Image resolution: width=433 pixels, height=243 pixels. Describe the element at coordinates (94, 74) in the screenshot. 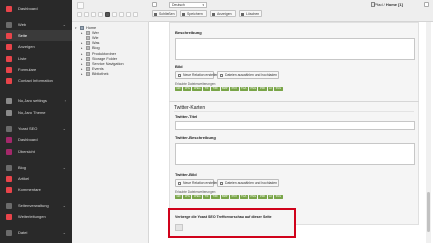

I see `tree-item: ▸ Bibliothek` at that location.